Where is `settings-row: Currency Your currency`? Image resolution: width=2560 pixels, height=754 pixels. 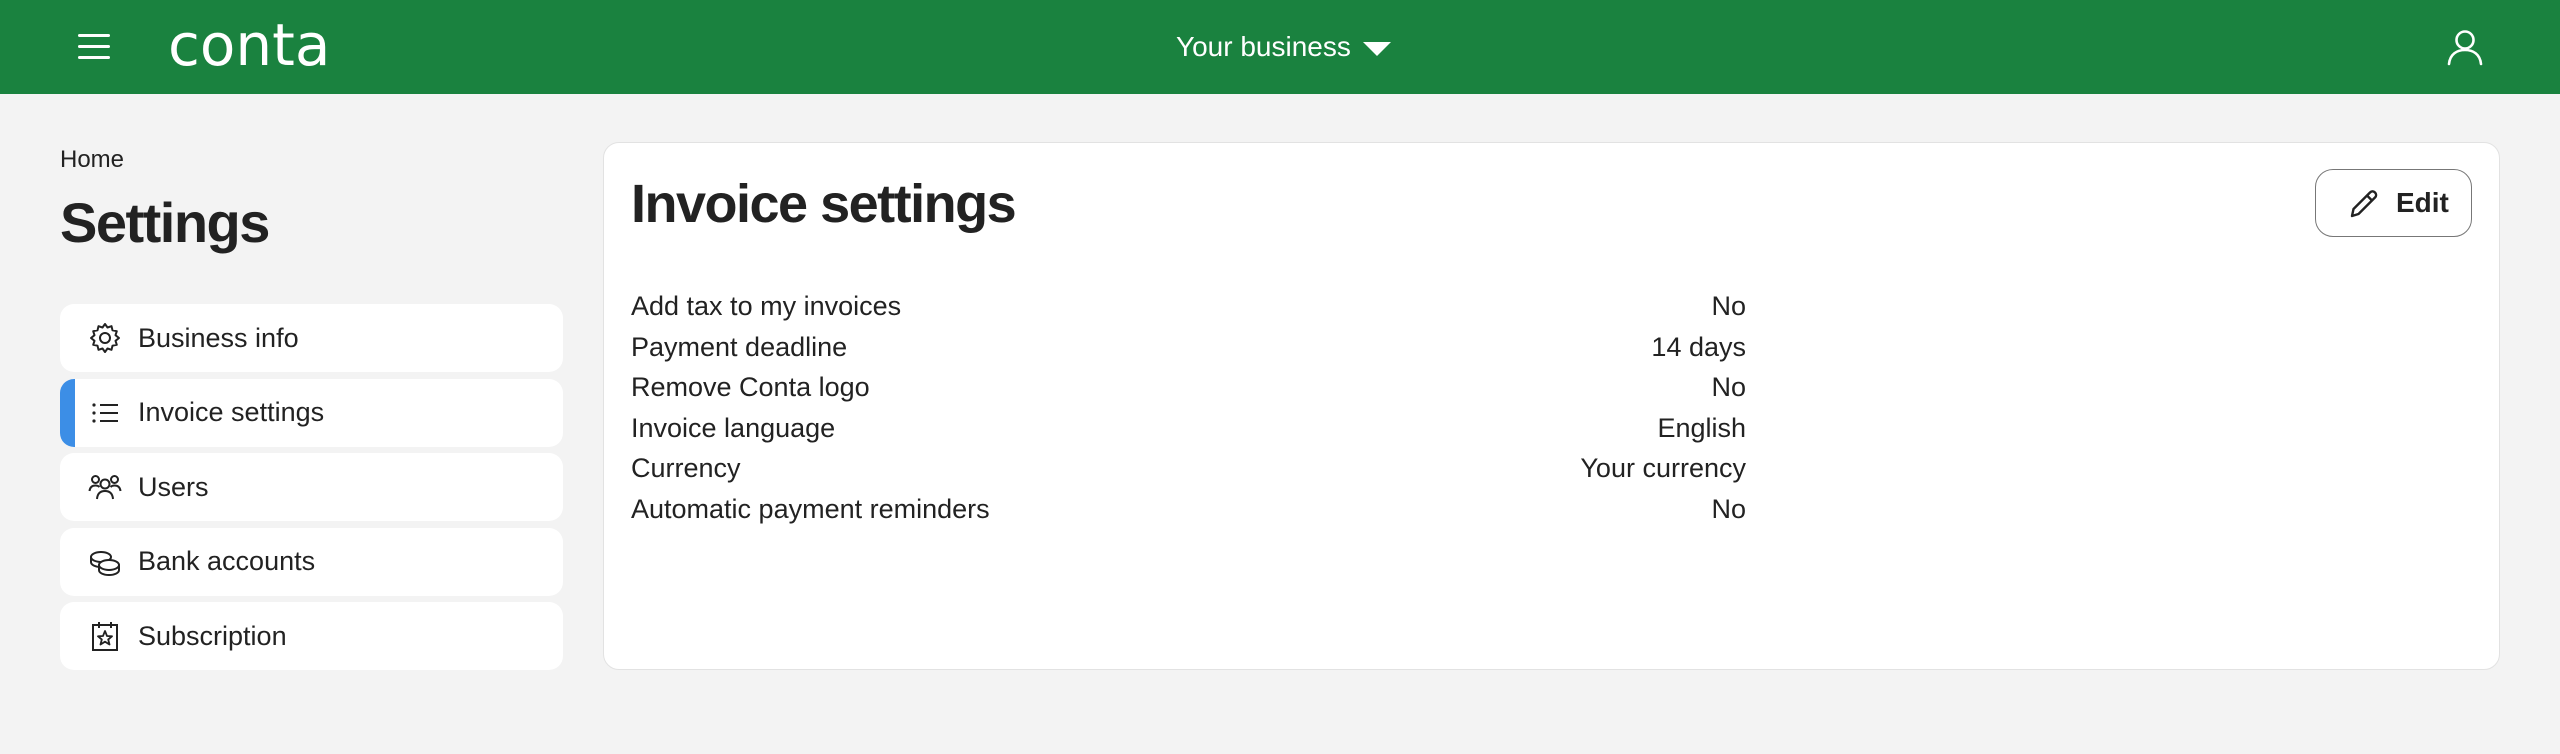
settings-row: Currency Your currency is located at coordinates (1188, 473).